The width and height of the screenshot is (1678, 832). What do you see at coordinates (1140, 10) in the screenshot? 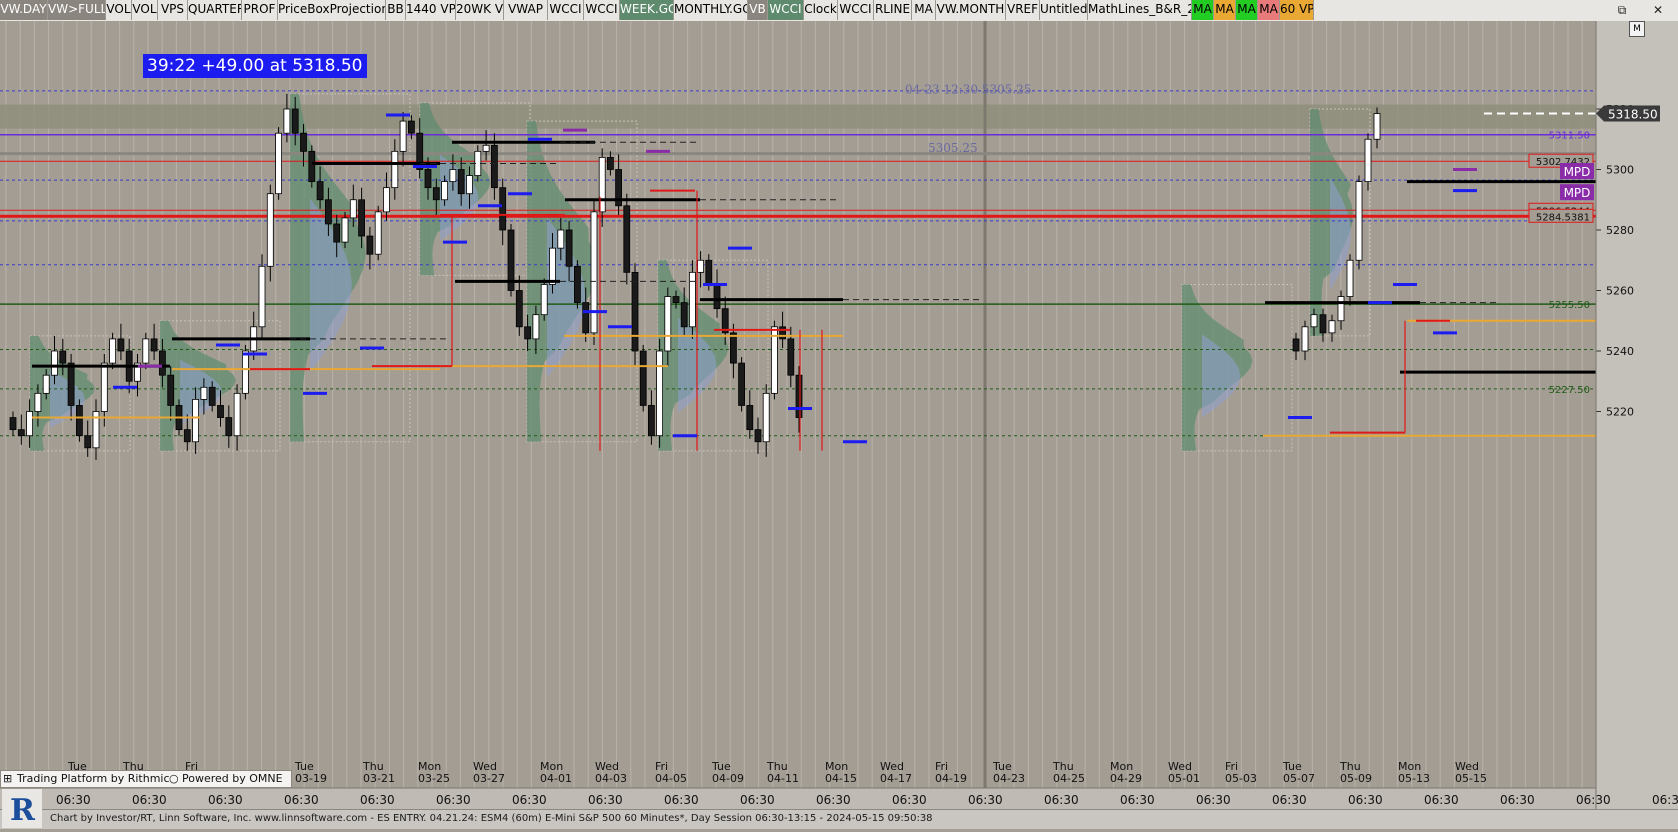
I see `toolbar-button-25: MathLines_B&R_20` at bounding box center [1140, 10].